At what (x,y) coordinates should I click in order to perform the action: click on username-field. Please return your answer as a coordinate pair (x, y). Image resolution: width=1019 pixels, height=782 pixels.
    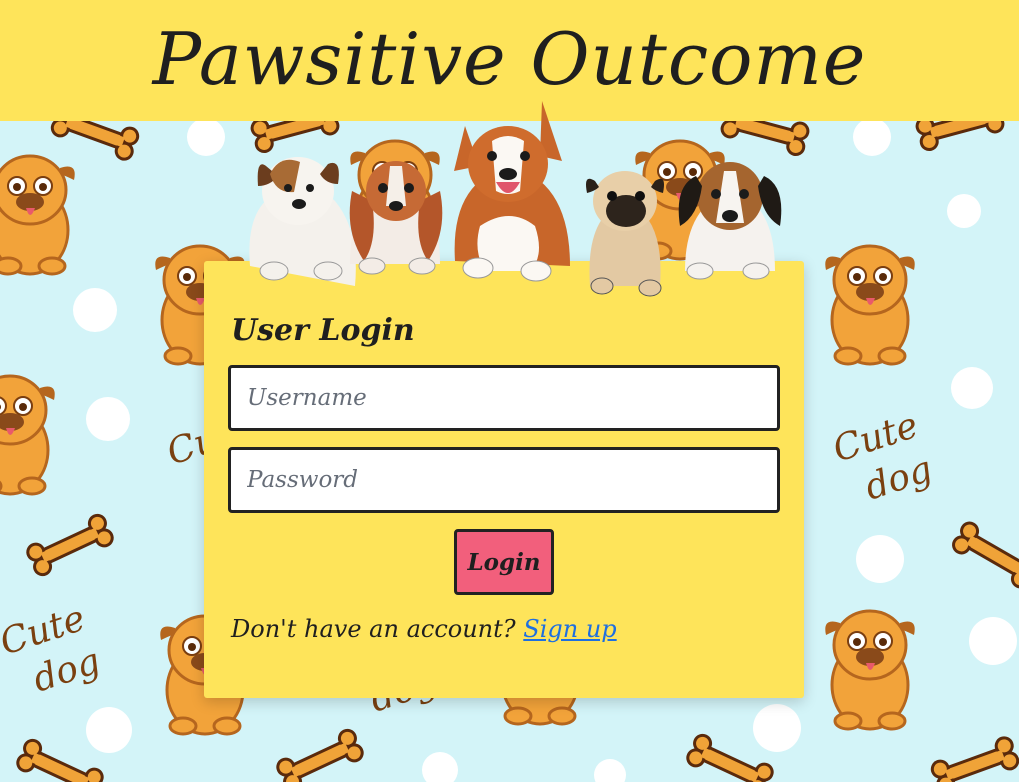
    Looking at the image, I should click on (504, 398).